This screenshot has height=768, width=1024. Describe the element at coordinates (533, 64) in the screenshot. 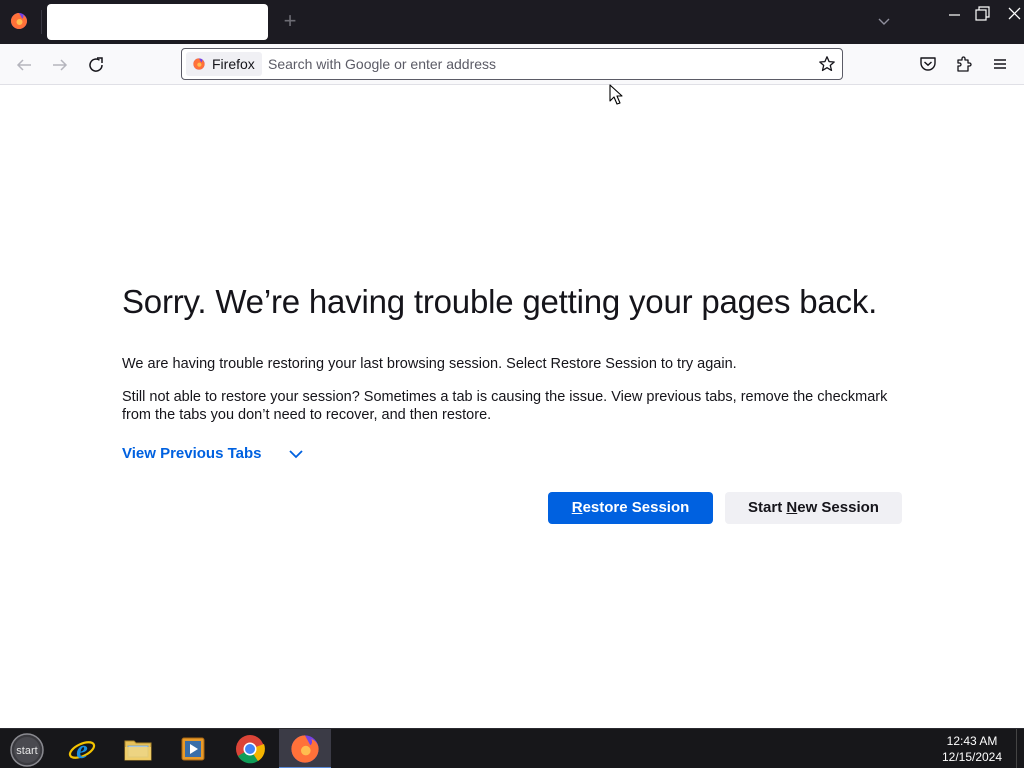

I see `url-input` at that location.